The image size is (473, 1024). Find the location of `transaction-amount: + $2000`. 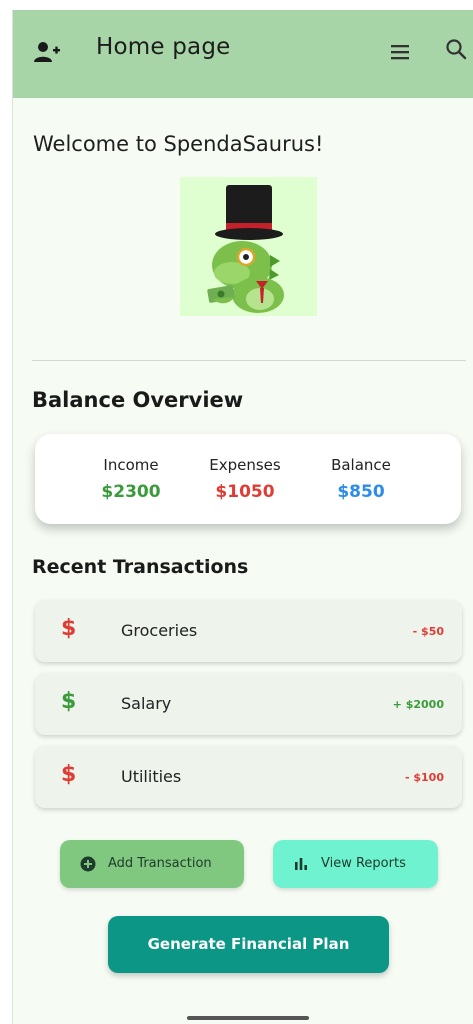

transaction-amount: + $2000 is located at coordinates (418, 704).